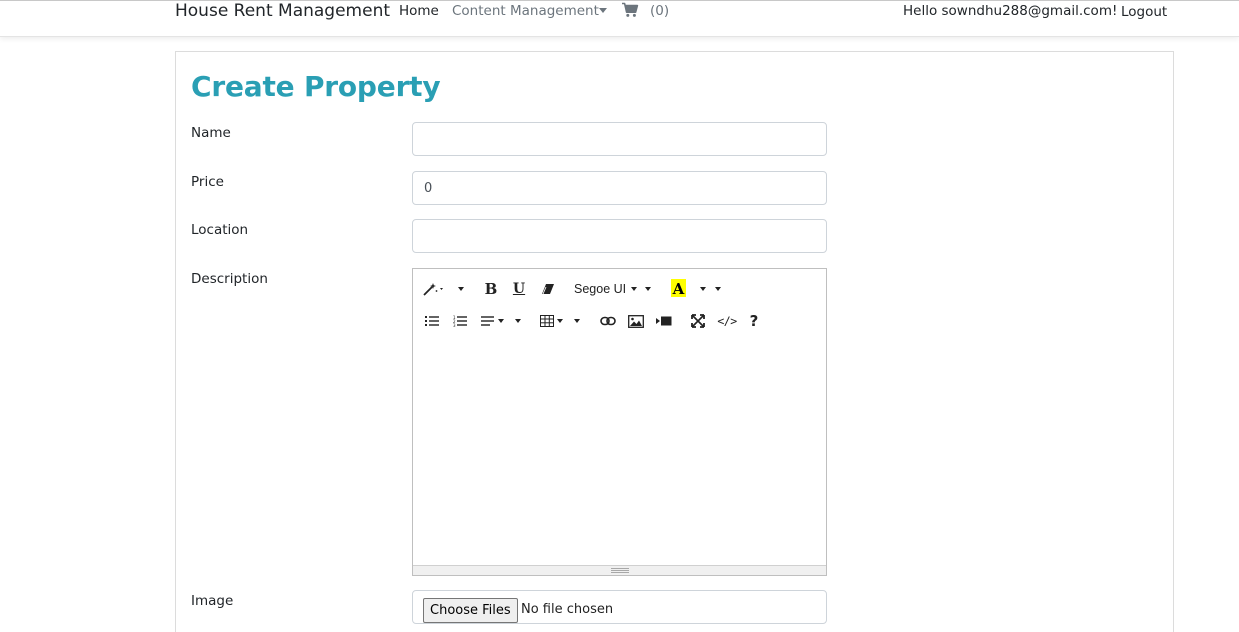 The image size is (1239, 632). Describe the element at coordinates (220, 230) in the screenshot. I see `location-label: Location` at that location.